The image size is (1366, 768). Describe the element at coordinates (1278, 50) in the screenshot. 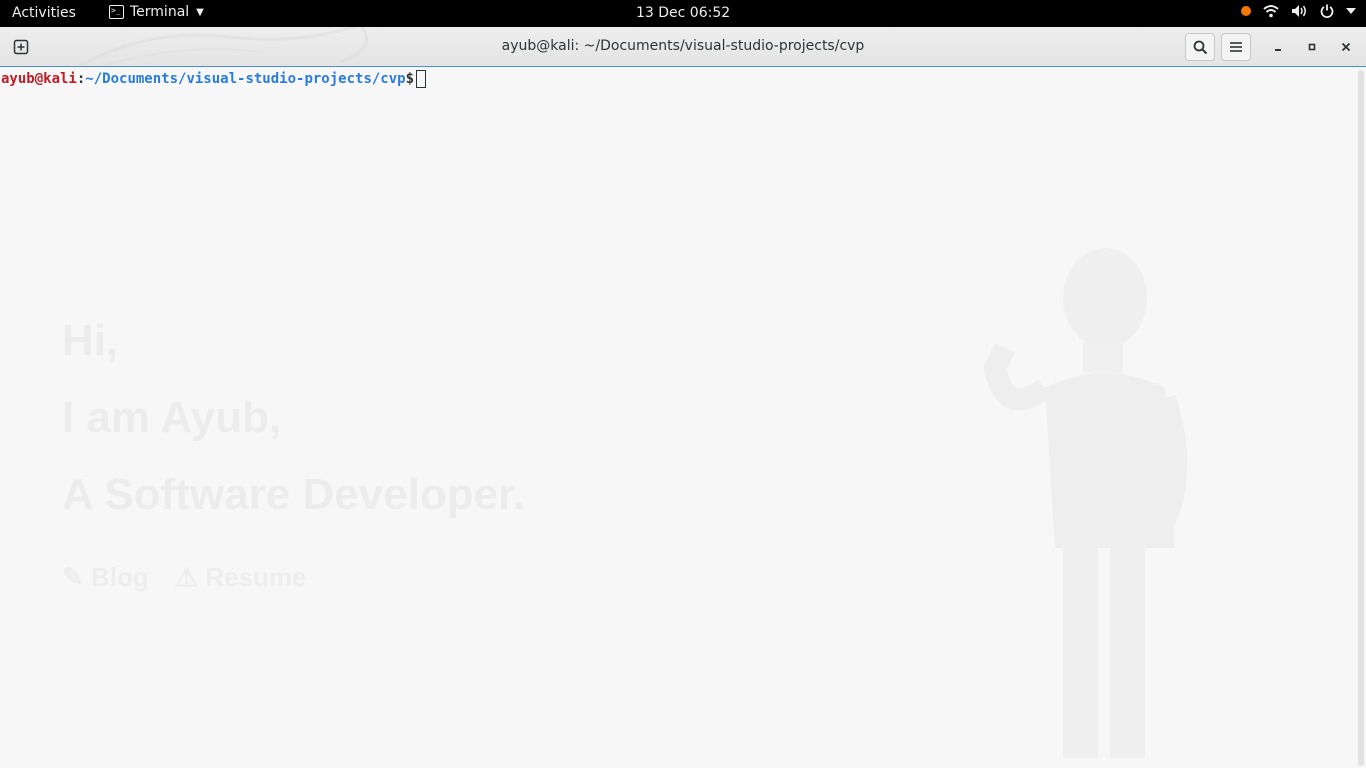

I see `minimize-icon` at that location.